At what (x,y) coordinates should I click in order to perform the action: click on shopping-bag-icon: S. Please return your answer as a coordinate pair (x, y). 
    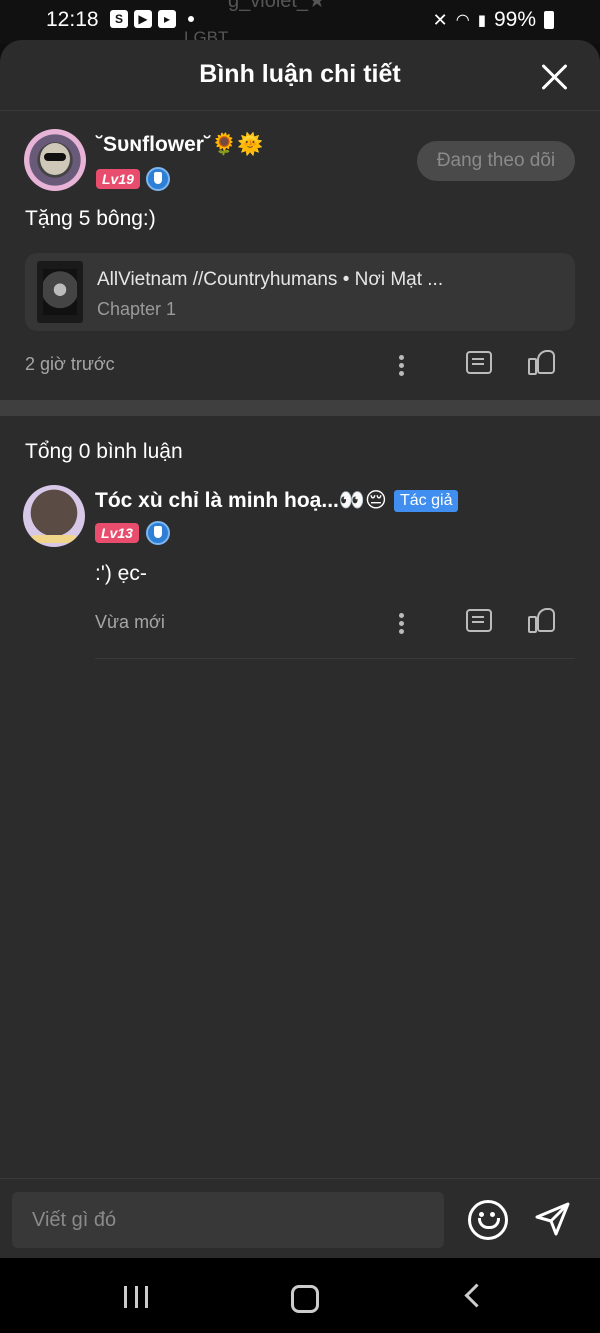
    Looking at the image, I should click on (119, 19).